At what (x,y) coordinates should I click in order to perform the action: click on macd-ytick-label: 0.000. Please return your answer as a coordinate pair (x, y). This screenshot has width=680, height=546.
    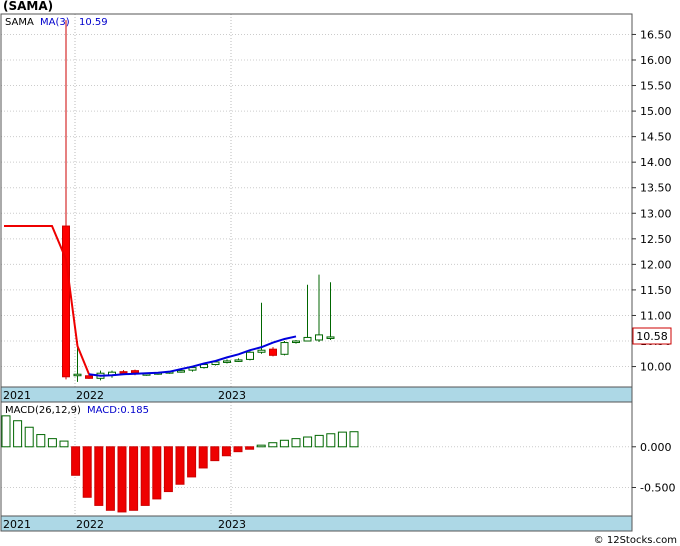
    Looking at the image, I should click on (656, 447).